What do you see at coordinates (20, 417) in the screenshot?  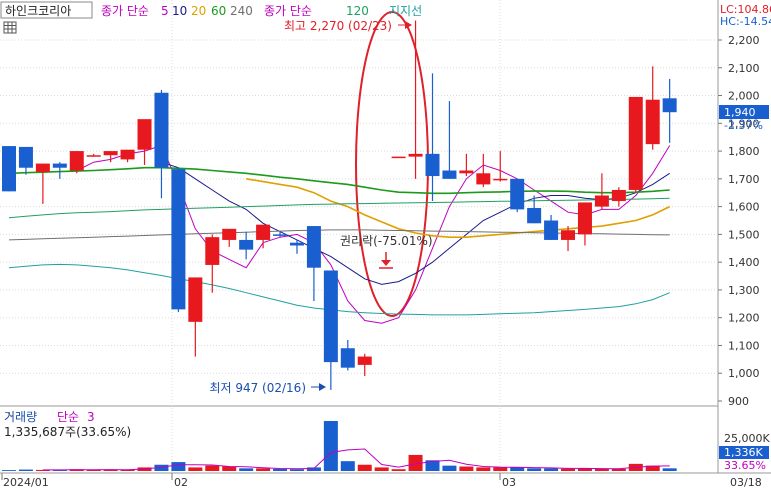 I see `volume-title: 거래량` at bounding box center [20, 417].